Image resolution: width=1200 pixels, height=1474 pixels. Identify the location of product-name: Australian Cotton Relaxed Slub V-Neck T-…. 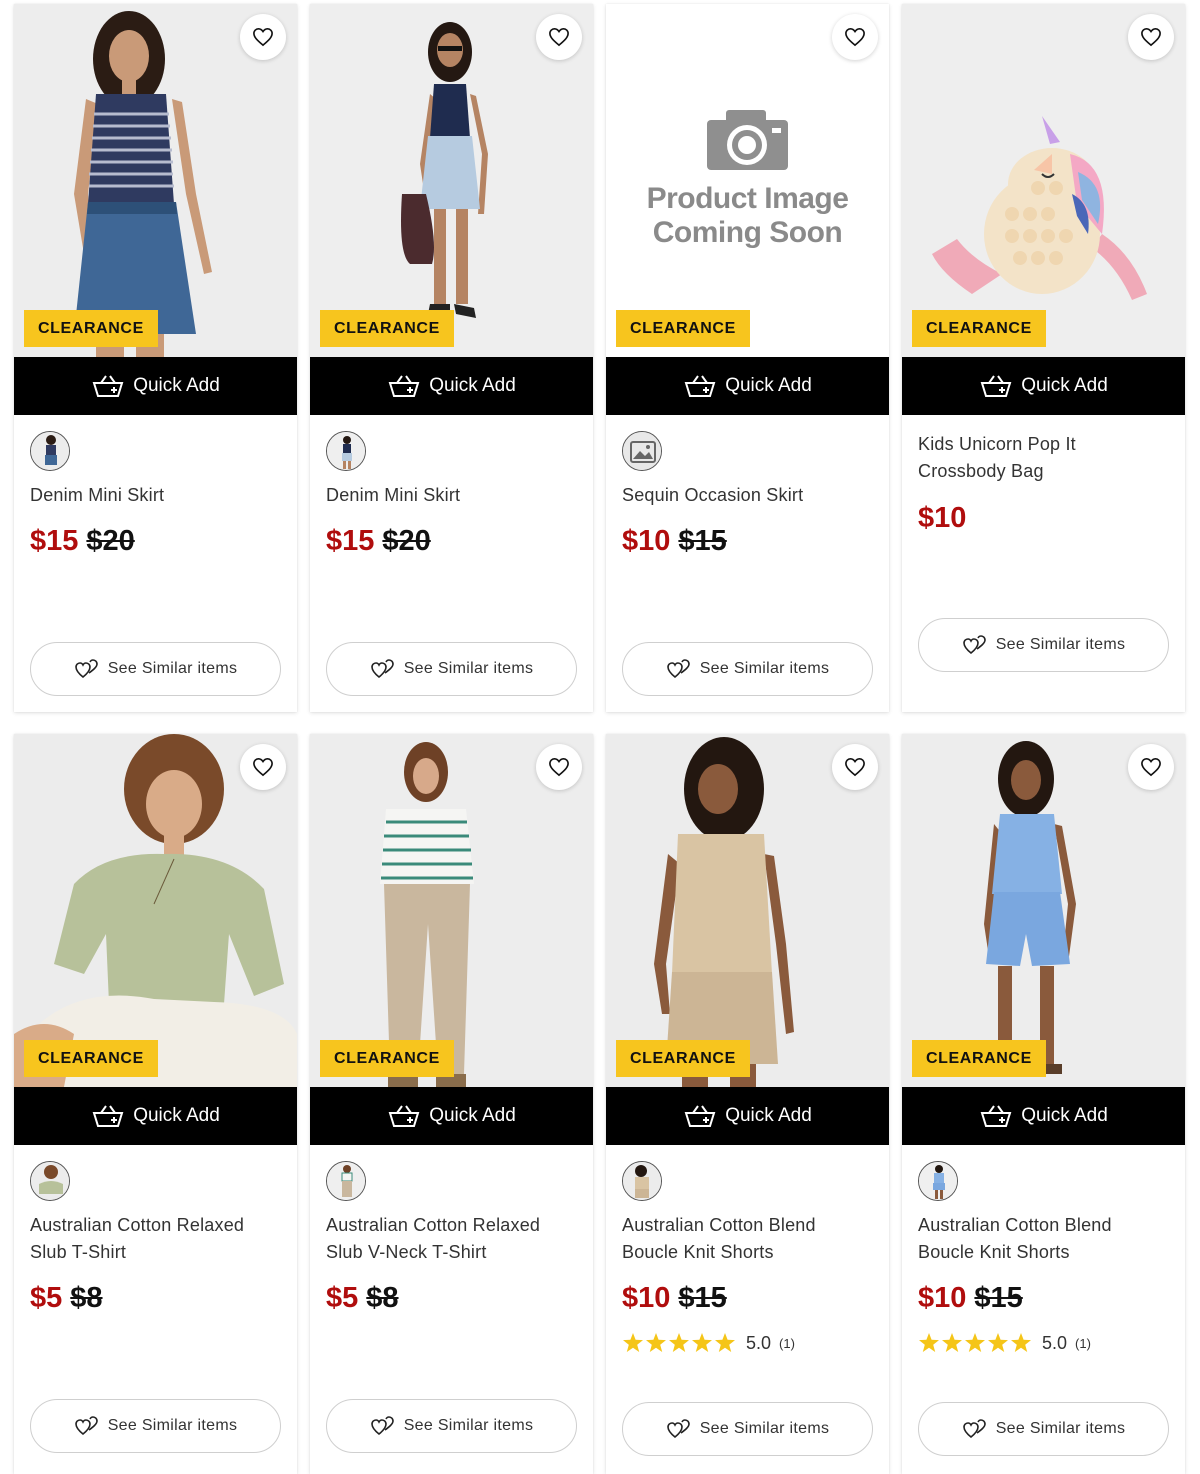
(451, 1239).